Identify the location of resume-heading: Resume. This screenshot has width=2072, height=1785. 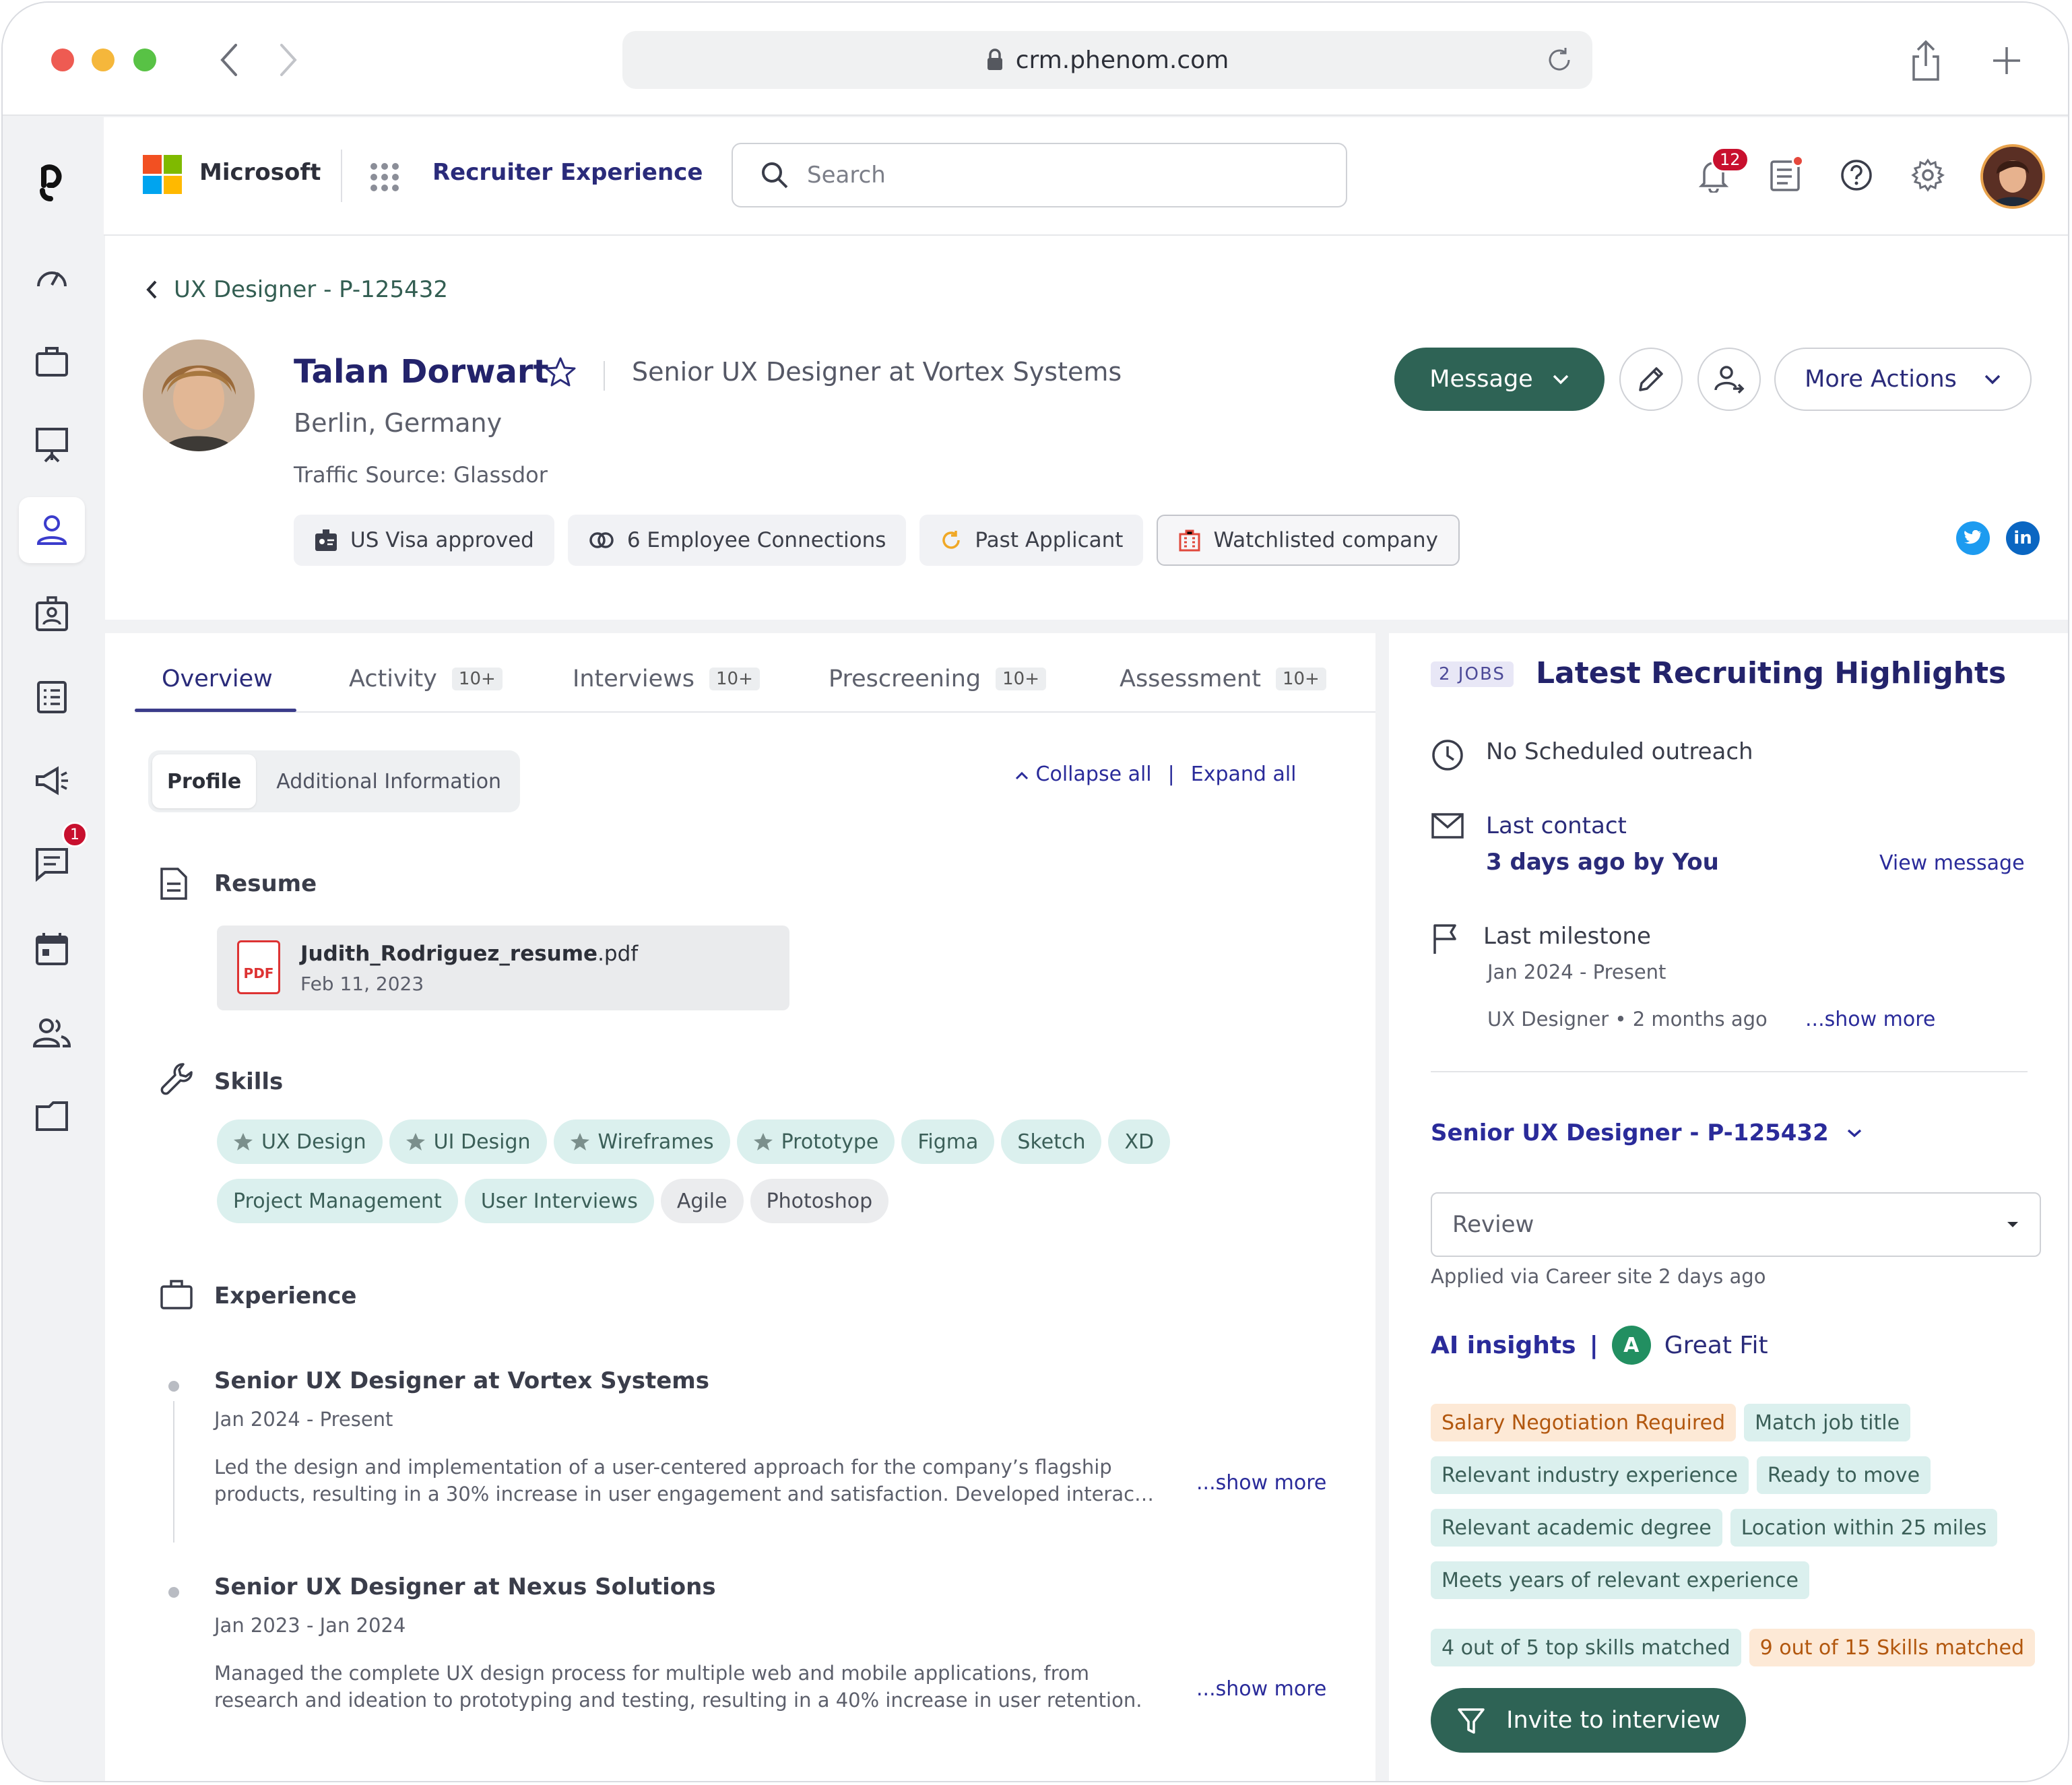
(265, 883).